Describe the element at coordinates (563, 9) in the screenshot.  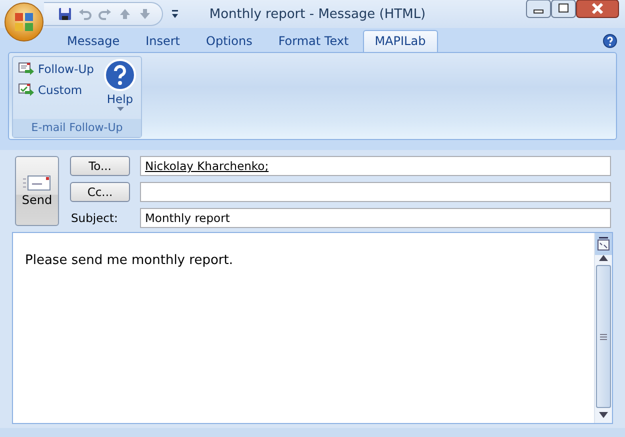
I see `maximize-button` at that location.